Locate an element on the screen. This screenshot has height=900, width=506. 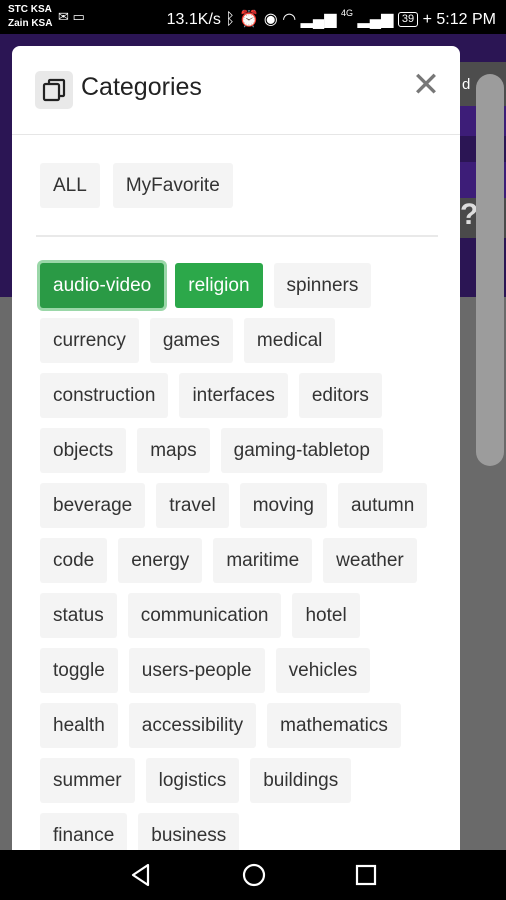
tag-users-people: users-people is located at coordinates (196, 670).